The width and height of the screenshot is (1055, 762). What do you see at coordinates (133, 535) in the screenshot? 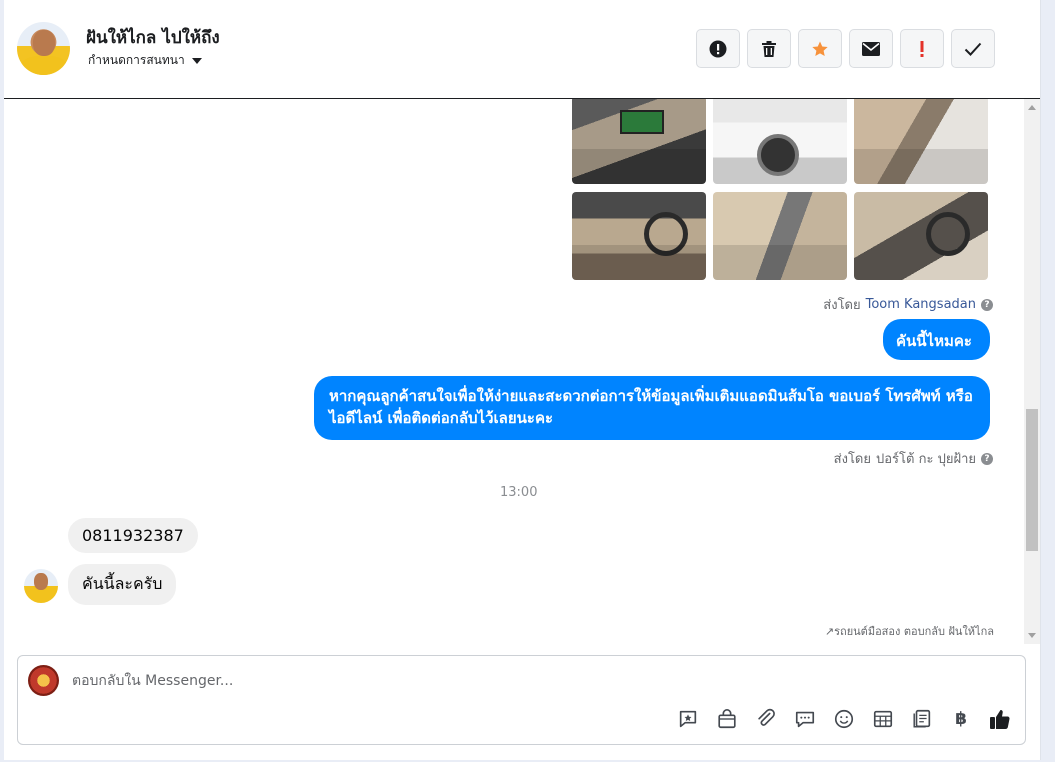
I see `incoming-message: 0811932387` at bounding box center [133, 535].